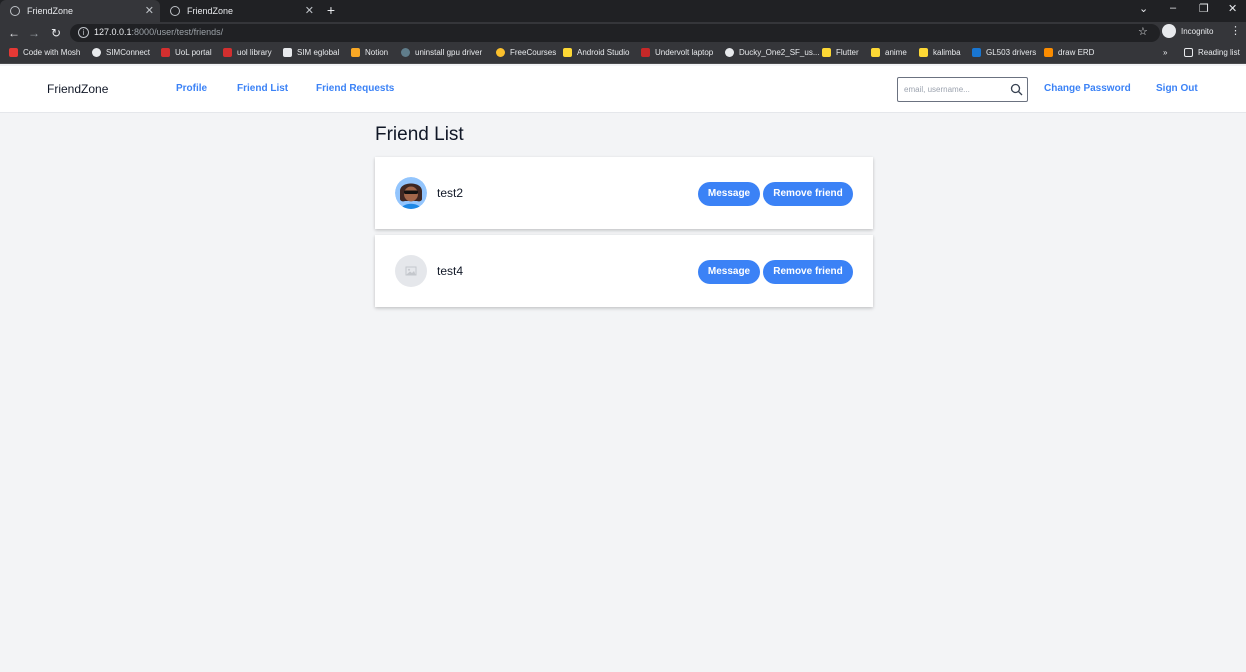 This screenshot has height=672, width=1246. I want to click on page-title: Friend List, so click(419, 134).